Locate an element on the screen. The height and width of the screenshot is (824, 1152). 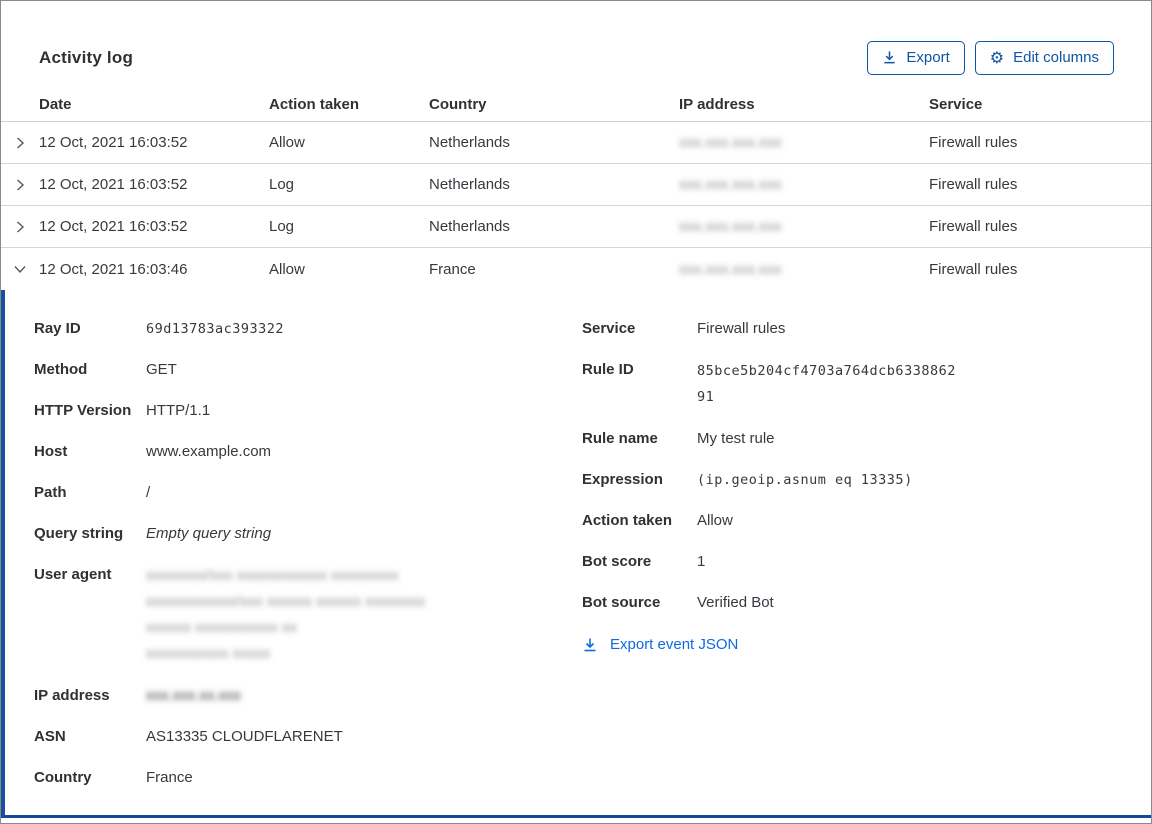
detail-field-expression: Expression (ip.geoip.asnum eq 13335) is located at coordinates (866, 480).